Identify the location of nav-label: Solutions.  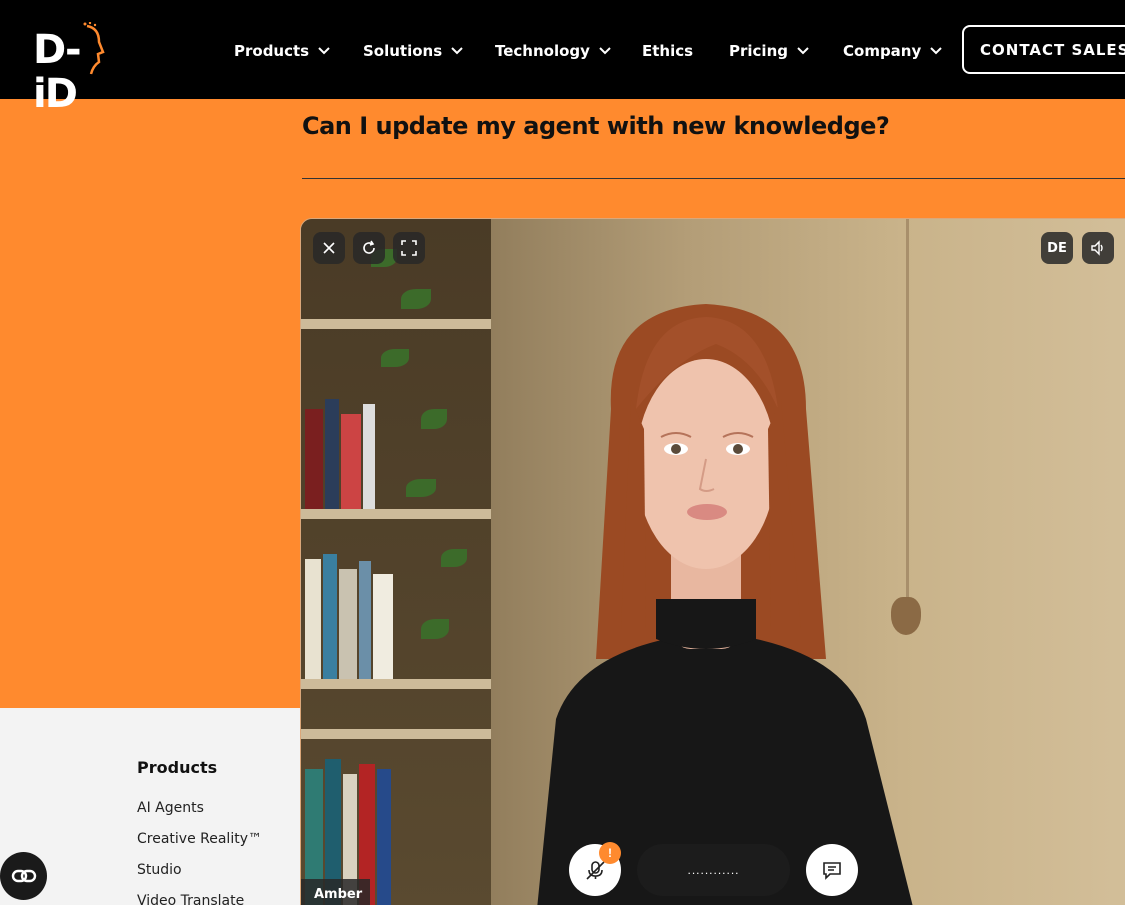
(403, 51).